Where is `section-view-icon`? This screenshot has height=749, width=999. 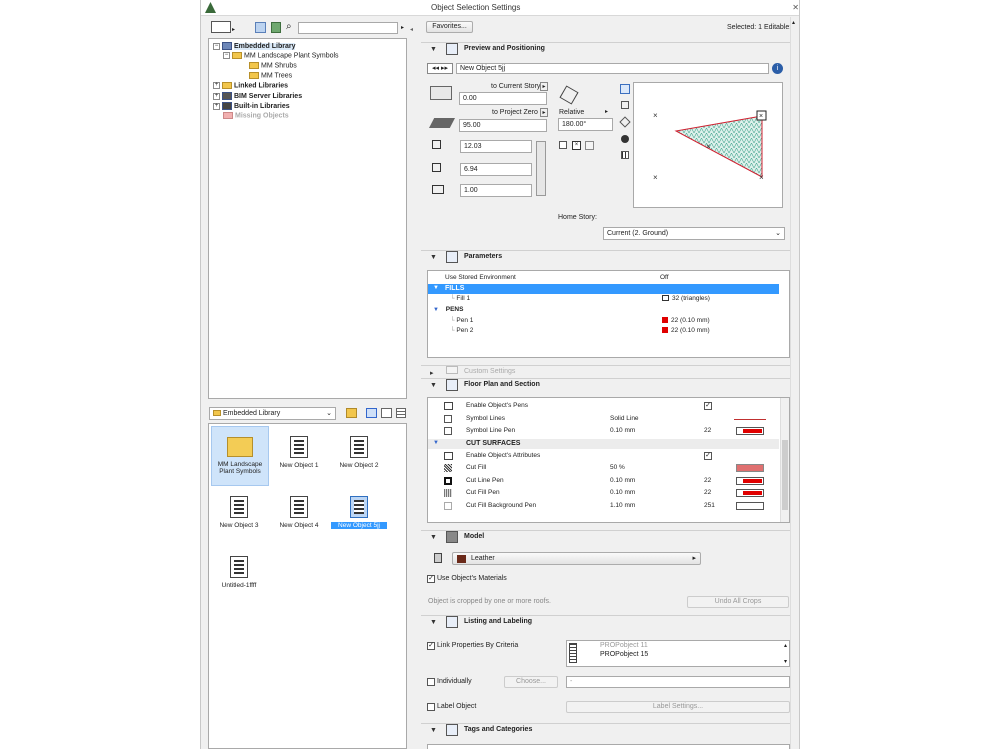
section-view-icon is located at coordinates (625, 105).